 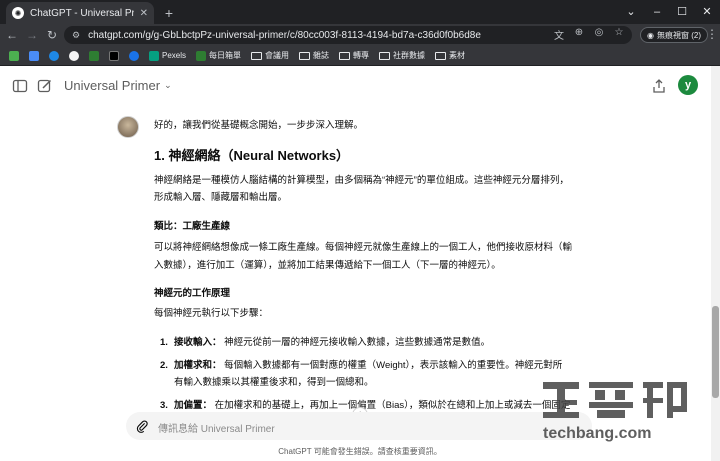 I want to click on message-intro: 好的，讓我們從基礎概念開始，一步步深入理解。, so click(x=259, y=125).